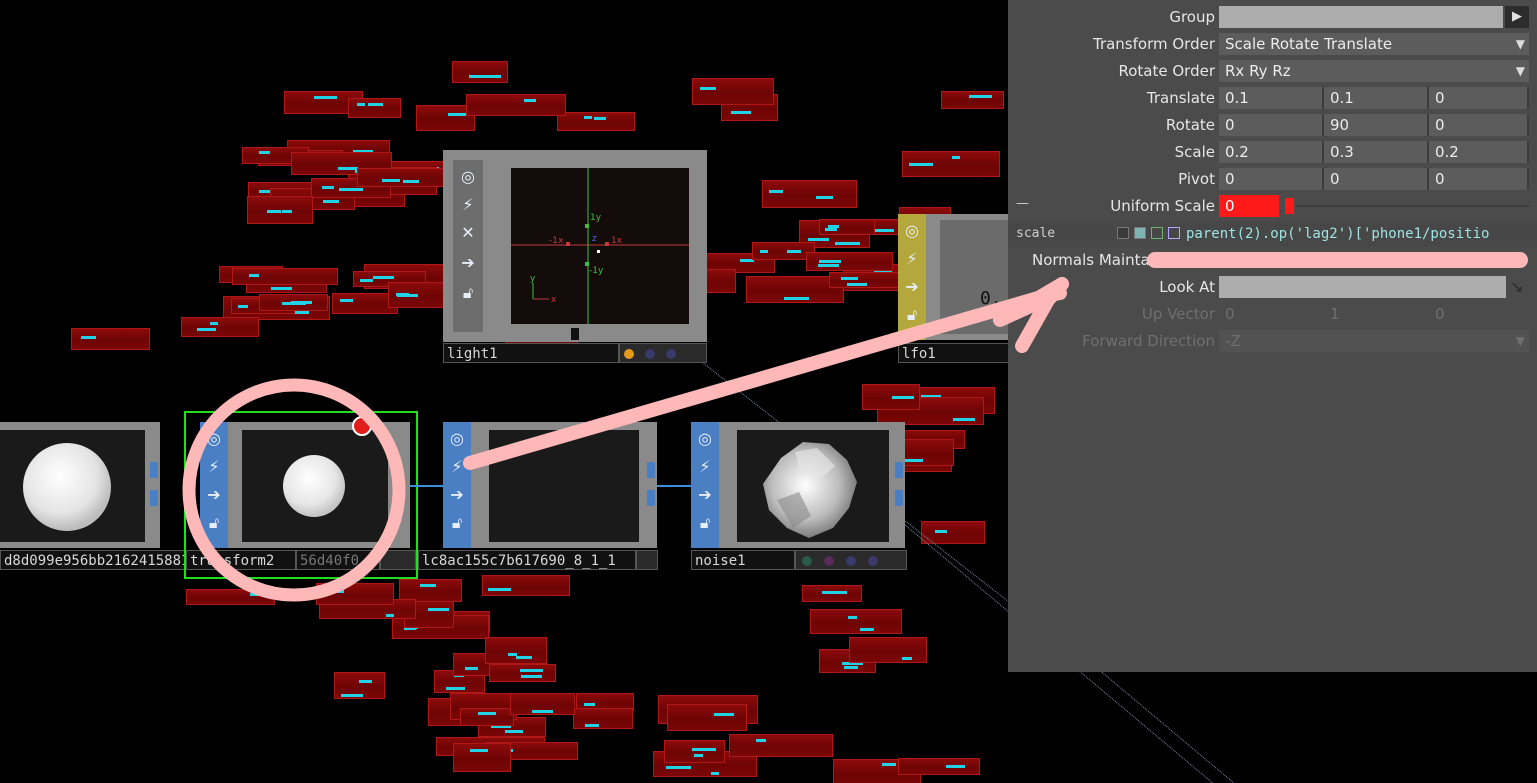 The width and height of the screenshot is (1537, 783). I want to click on param-forward-direction: Forward Direction -Z ▼, so click(1272, 341).